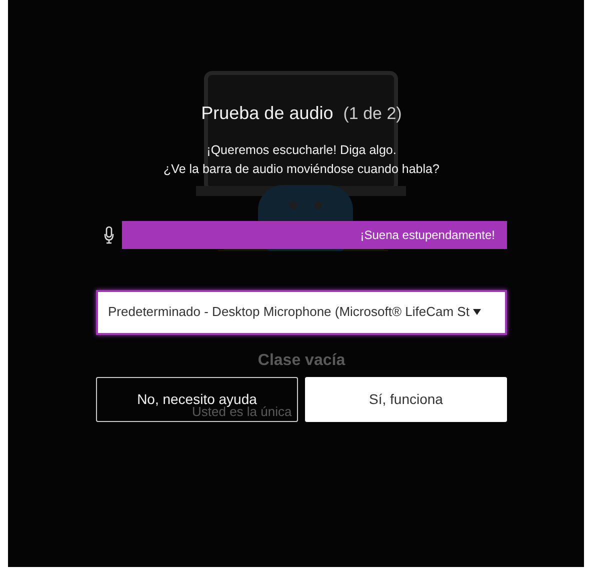  What do you see at coordinates (406, 399) in the screenshot?
I see `confirm-button: Sí, funciona` at bounding box center [406, 399].